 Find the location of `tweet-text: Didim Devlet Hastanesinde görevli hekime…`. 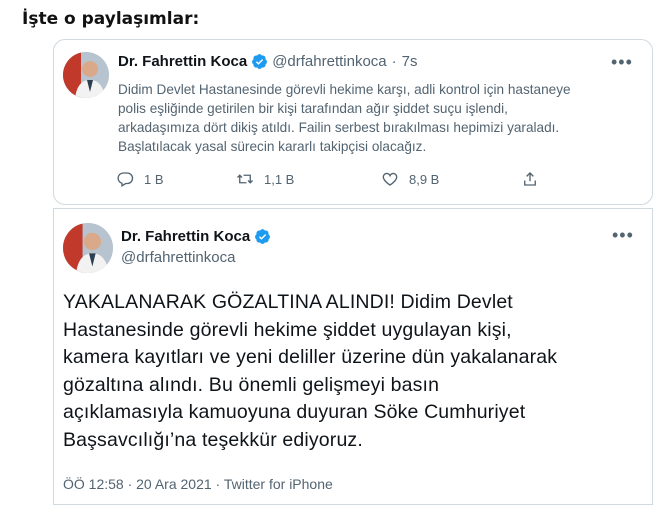

tweet-text: Didim Devlet Hastanesinde görevli hekime… is located at coordinates (378, 118).